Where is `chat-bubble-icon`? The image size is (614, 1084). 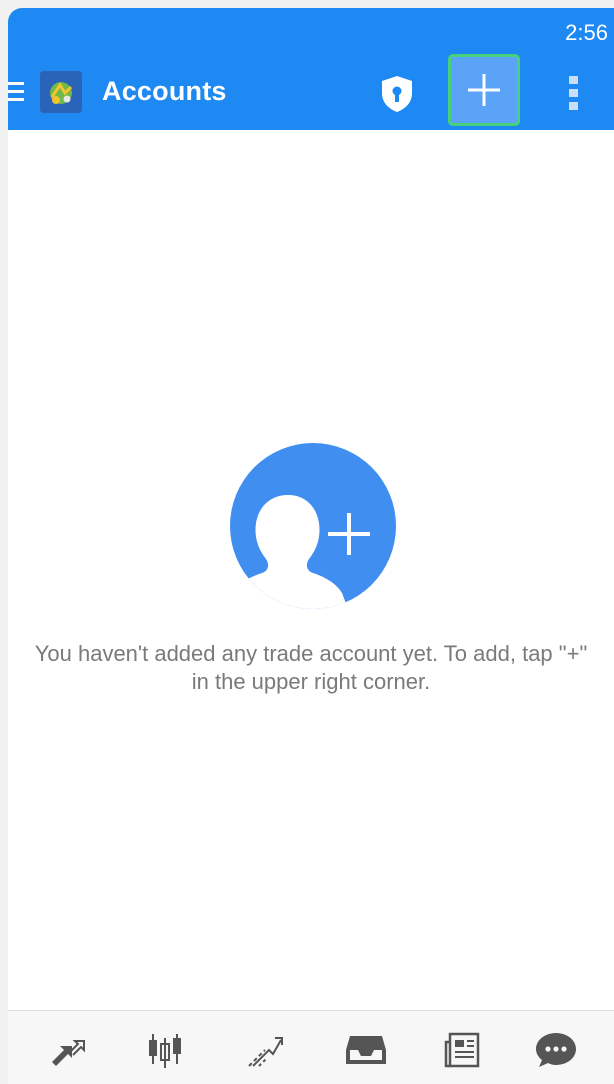
chat-bubble-icon is located at coordinates (556, 1050).